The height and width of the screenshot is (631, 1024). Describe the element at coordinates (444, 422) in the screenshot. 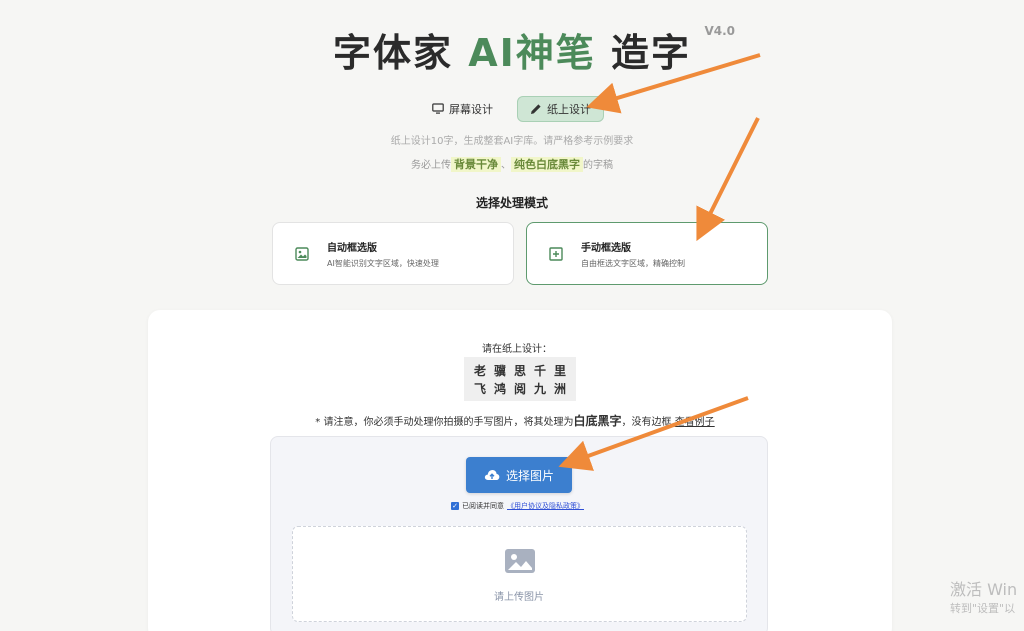

I see `notice-prefix: * 请注意，你必须手动处理你拍摄的手写图片，将其处理为` at that location.